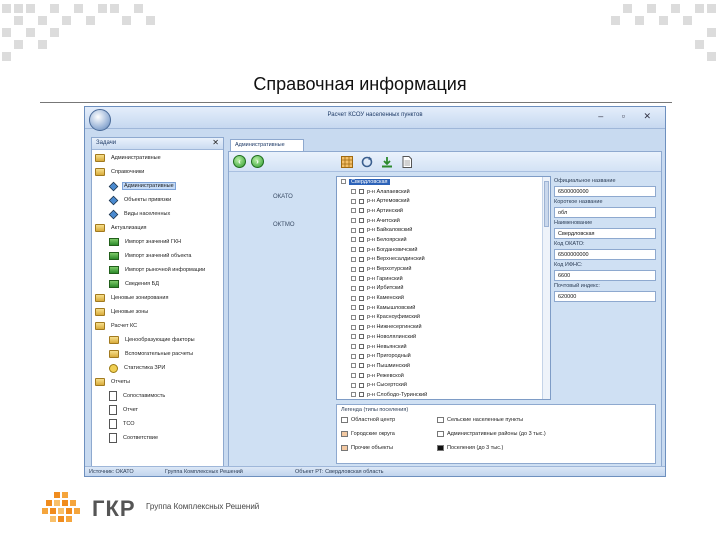 The image size is (720, 540). Describe the element at coordinates (605, 254) in the screenshot. I see `okato-code-field: 6500000000` at that location.